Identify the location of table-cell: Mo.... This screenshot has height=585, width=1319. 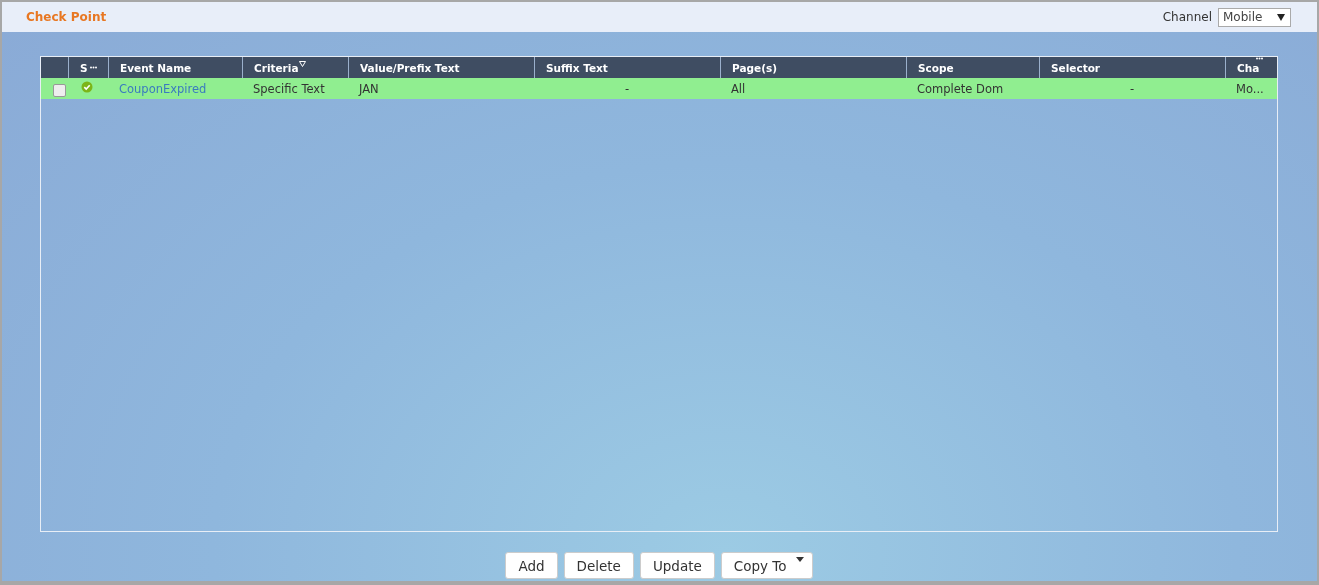
(1250, 88).